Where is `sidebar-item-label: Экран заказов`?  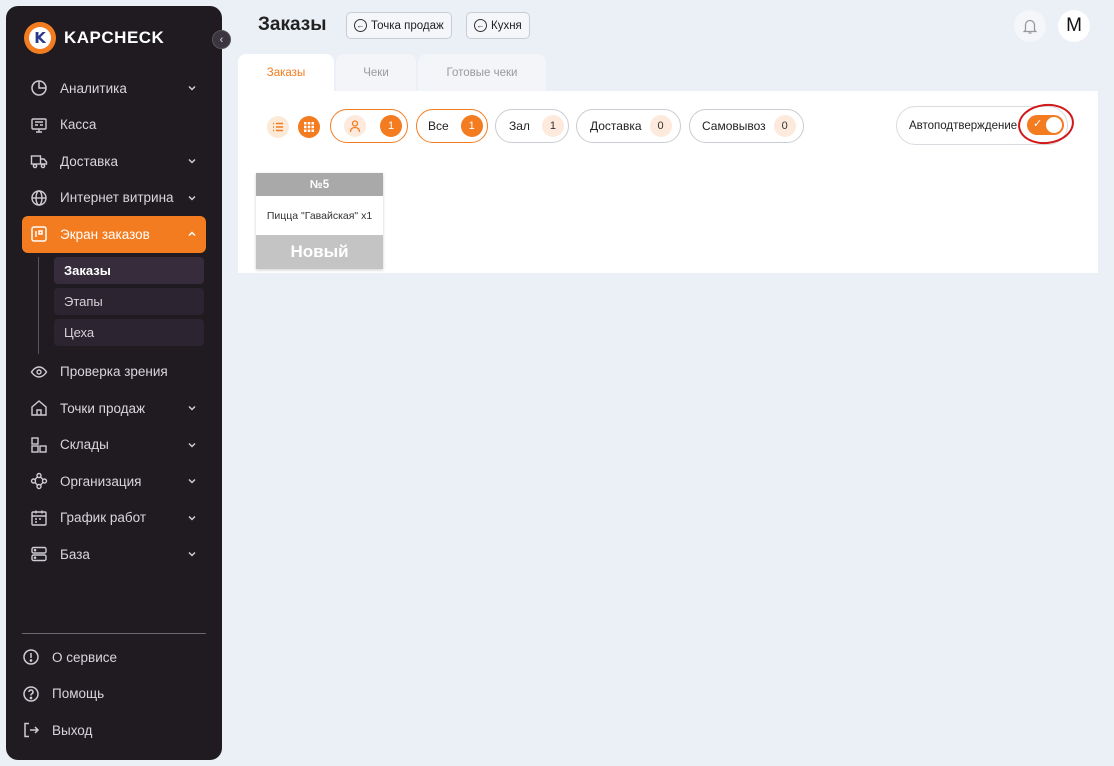 sidebar-item-label: Экран заказов is located at coordinates (105, 234).